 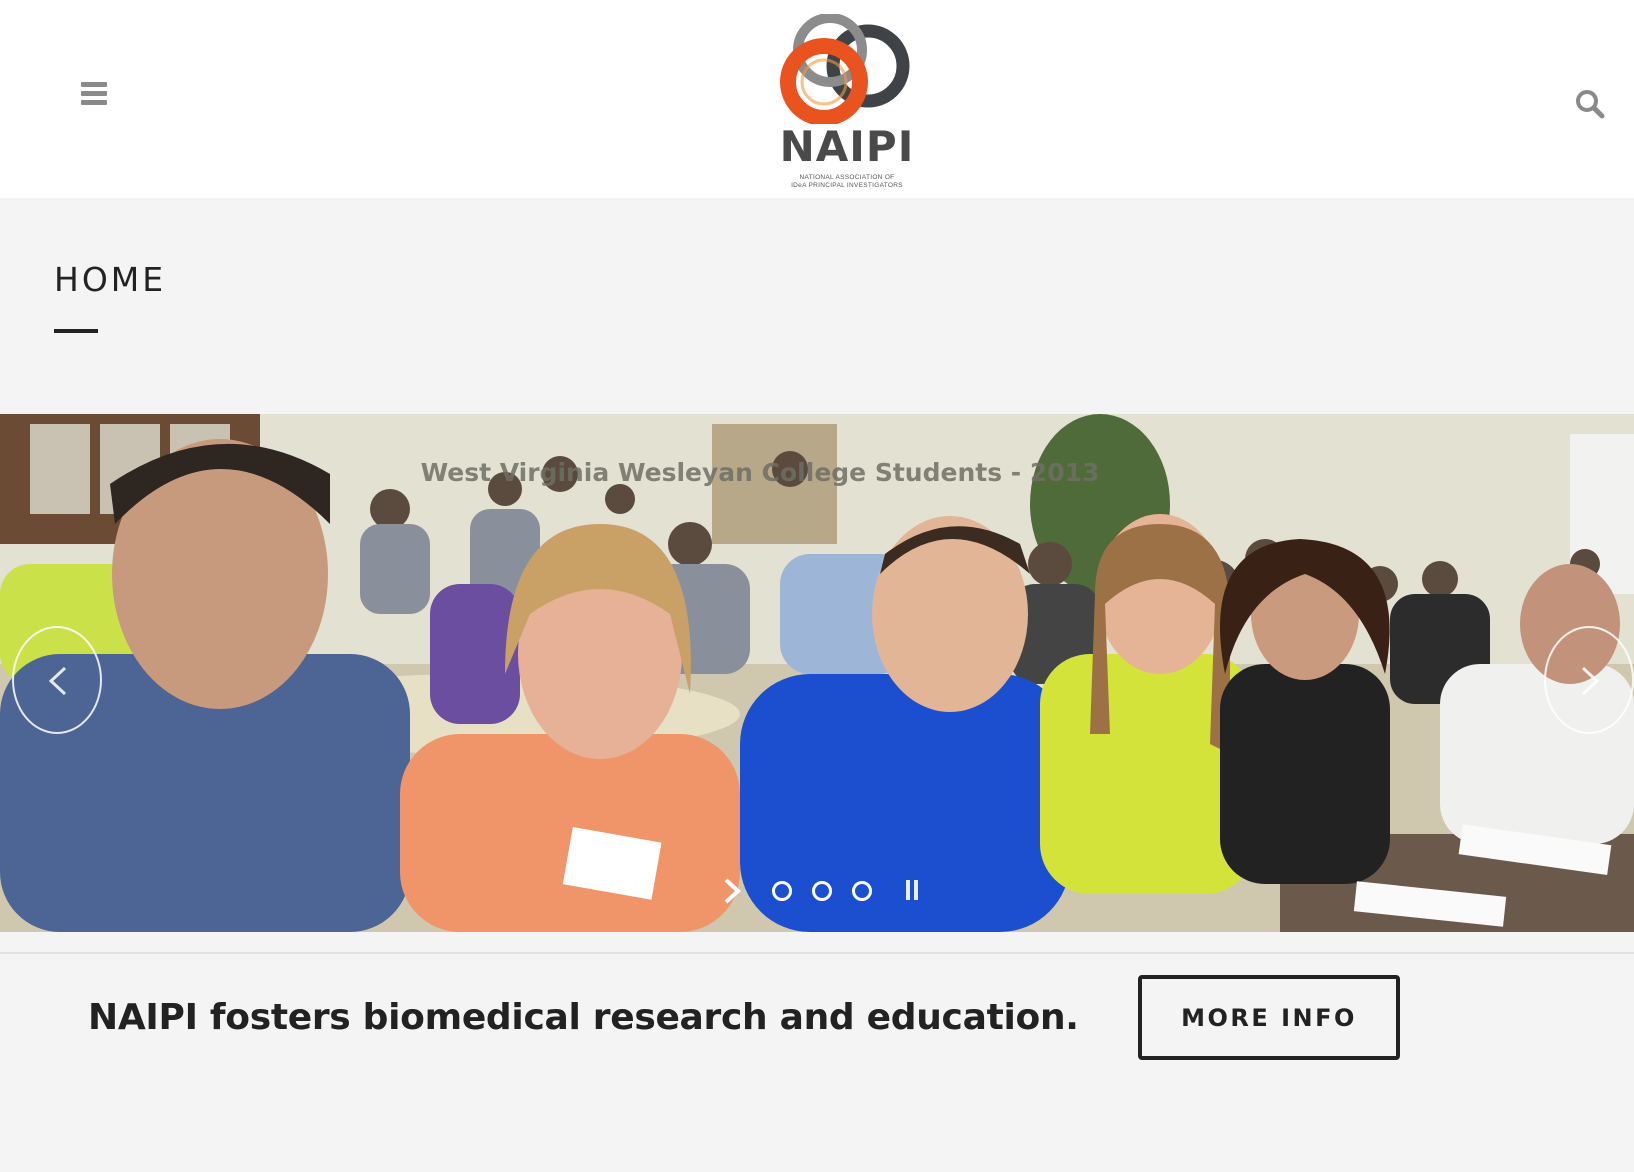 I want to click on search-icon, so click(x=1590, y=104).